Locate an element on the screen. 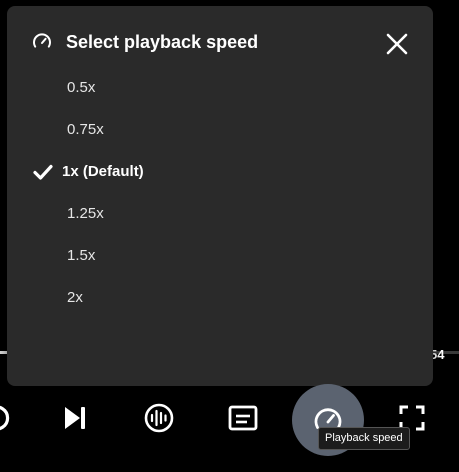 This screenshot has width=459, height=472. speed-option-label: 0.75x is located at coordinates (85, 129).